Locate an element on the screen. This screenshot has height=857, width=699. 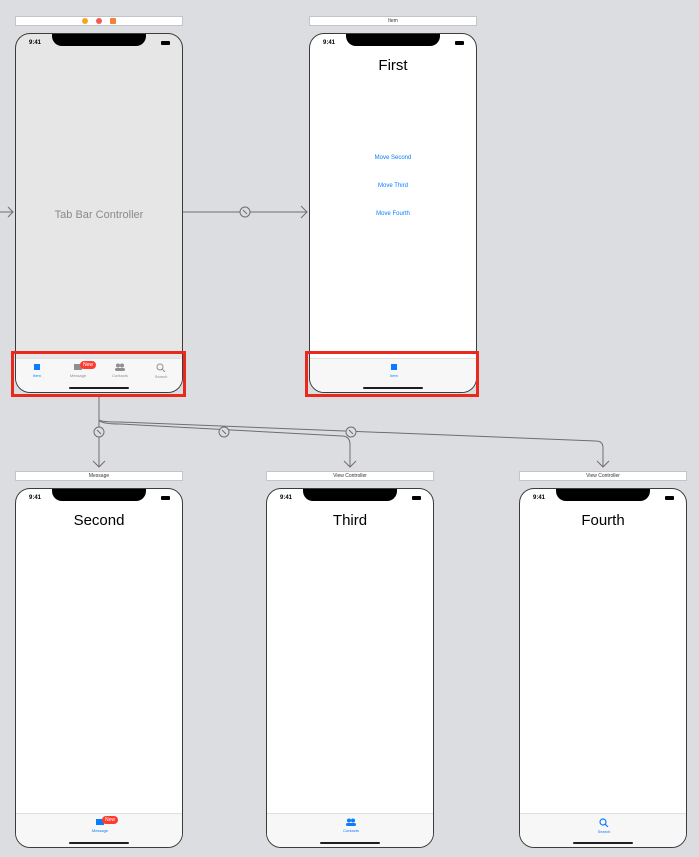
fourth-scene-header: View Controller is located at coordinates (603, 476).